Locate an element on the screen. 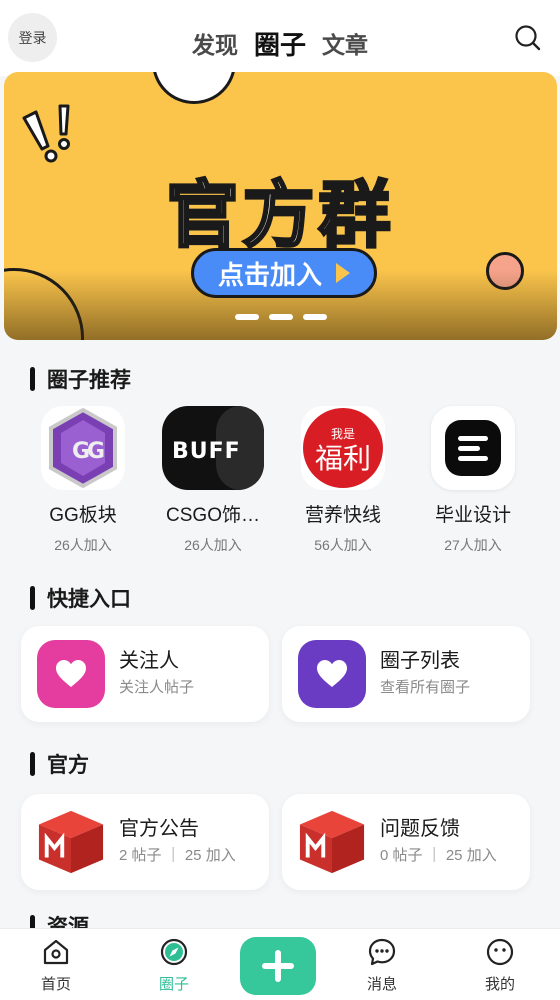 The width and height of the screenshot is (560, 1000). official-announcement-card: 官方公告 2 帖子 ｜ 25 加入 is located at coordinates (145, 842).